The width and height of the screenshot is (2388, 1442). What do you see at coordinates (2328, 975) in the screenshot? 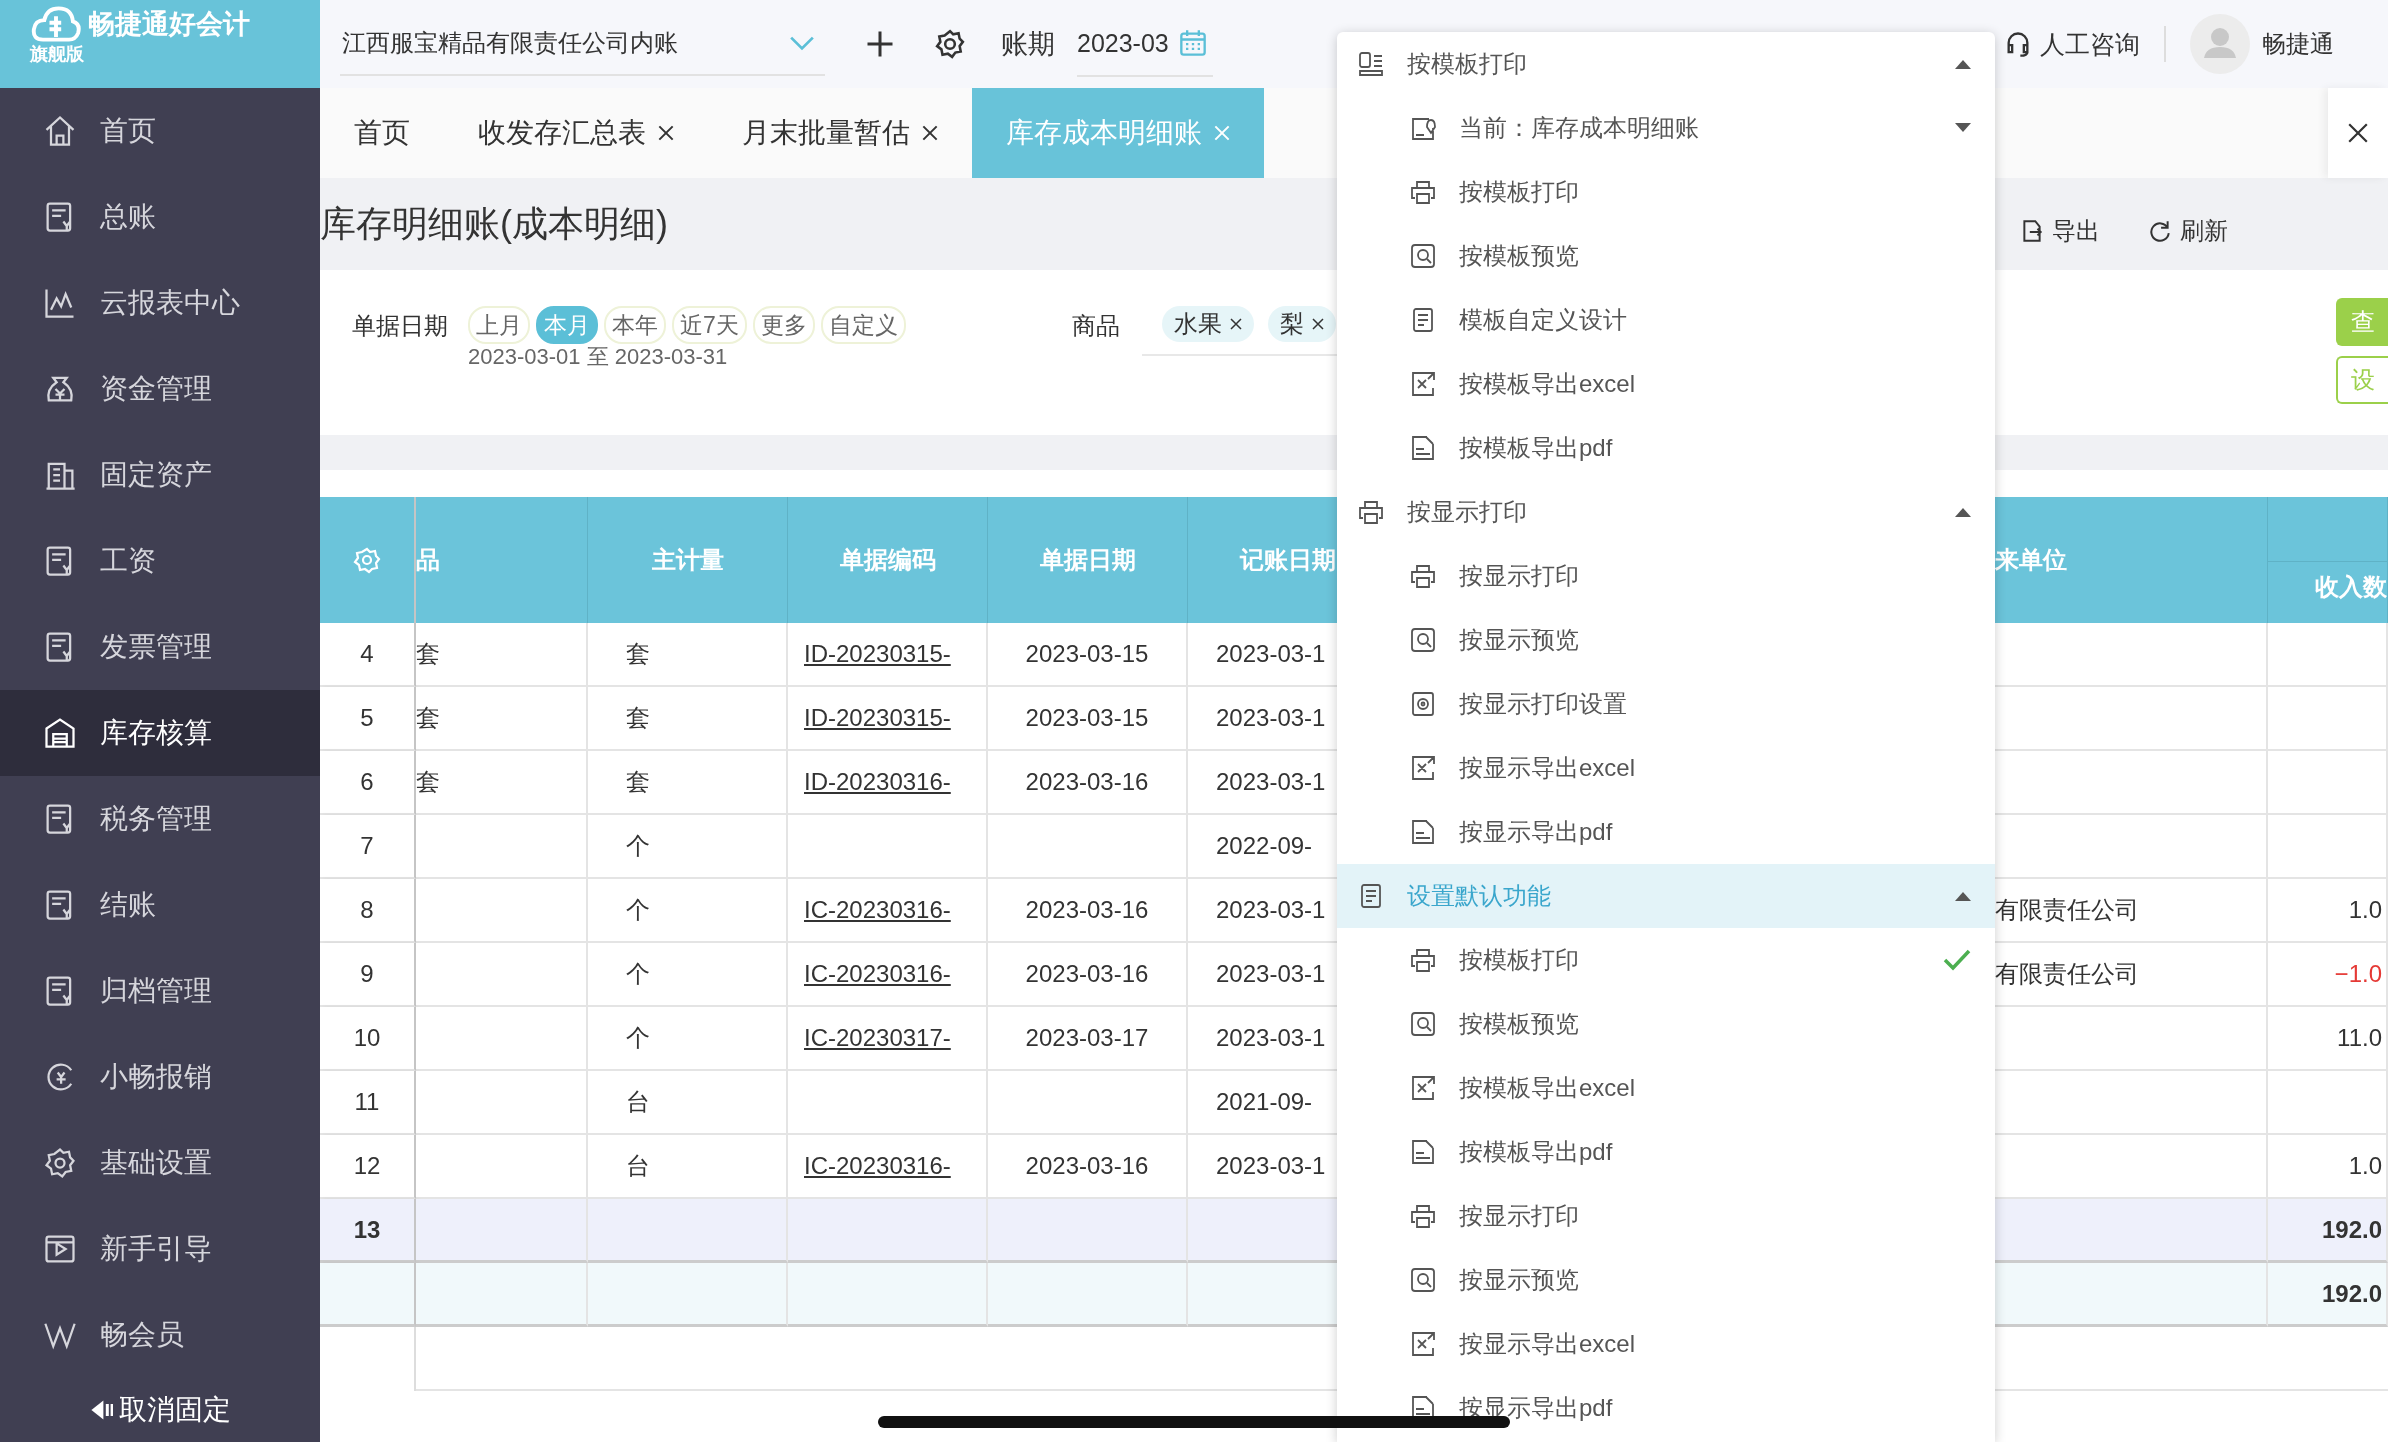
I see `table-cell: −1.0` at bounding box center [2328, 975].